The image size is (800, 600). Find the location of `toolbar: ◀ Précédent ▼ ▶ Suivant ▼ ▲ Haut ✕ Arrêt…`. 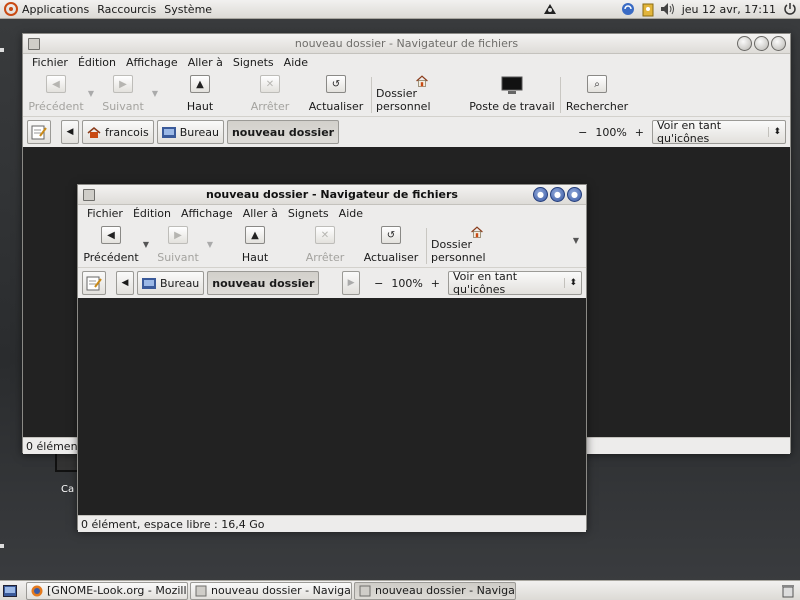

toolbar: ◀ Précédent ▼ ▶ Suivant ▼ ▲ Haut ✕ Arrêt… is located at coordinates (406, 94).